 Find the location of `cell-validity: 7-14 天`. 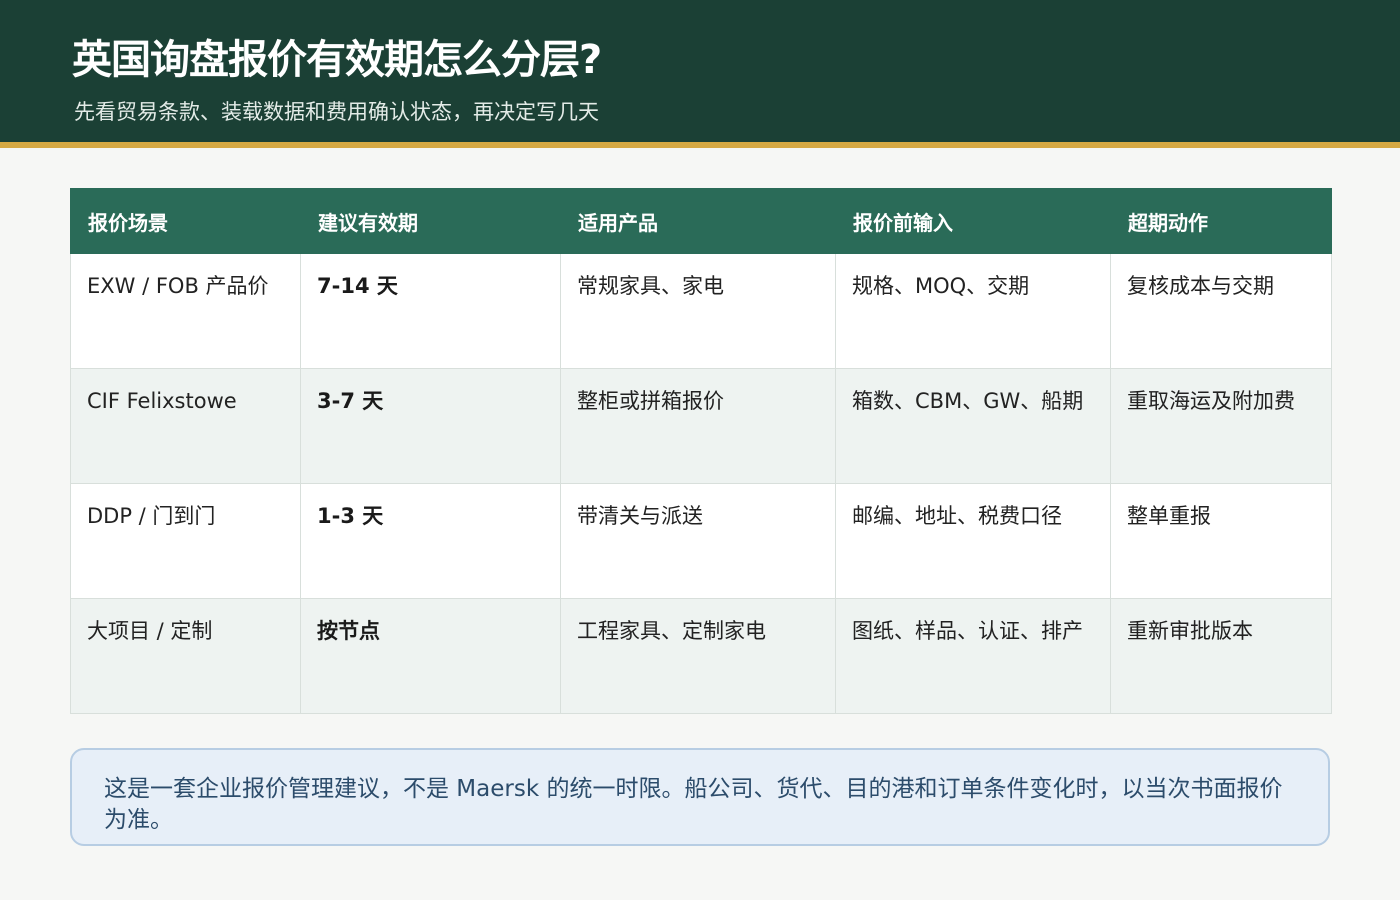

cell-validity: 7-14 天 is located at coordinates (430, 311).